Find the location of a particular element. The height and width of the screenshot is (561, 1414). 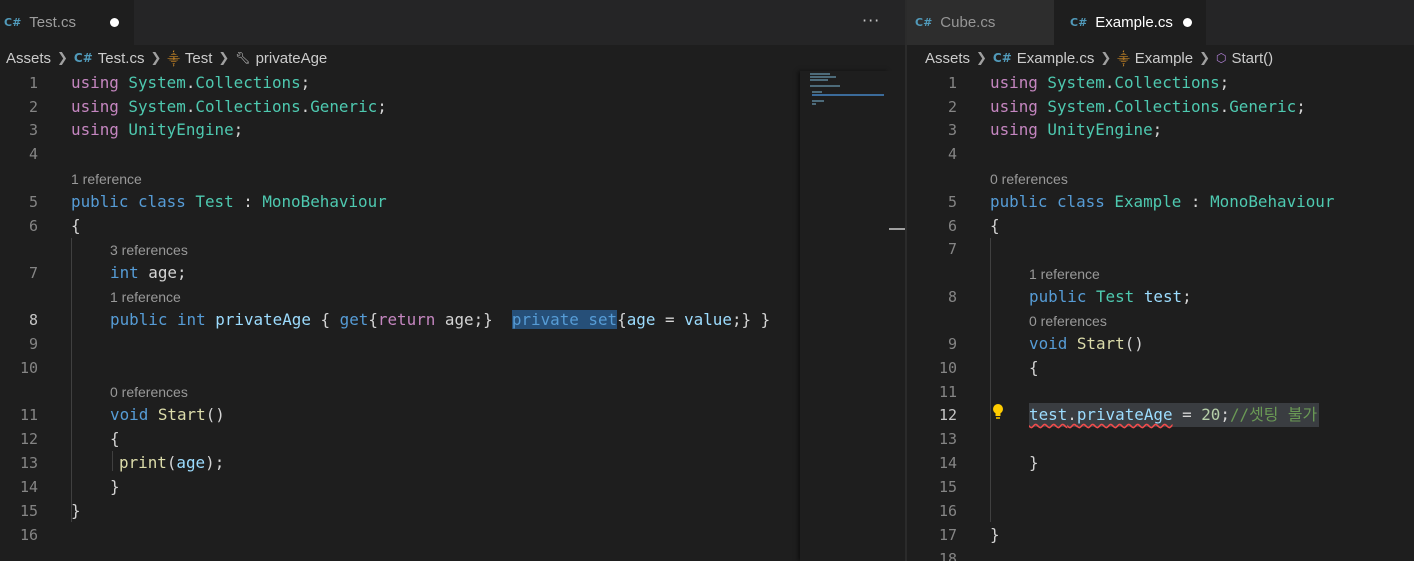

code-line-1: using System.Collections; is located at coordinates (1110, 82).